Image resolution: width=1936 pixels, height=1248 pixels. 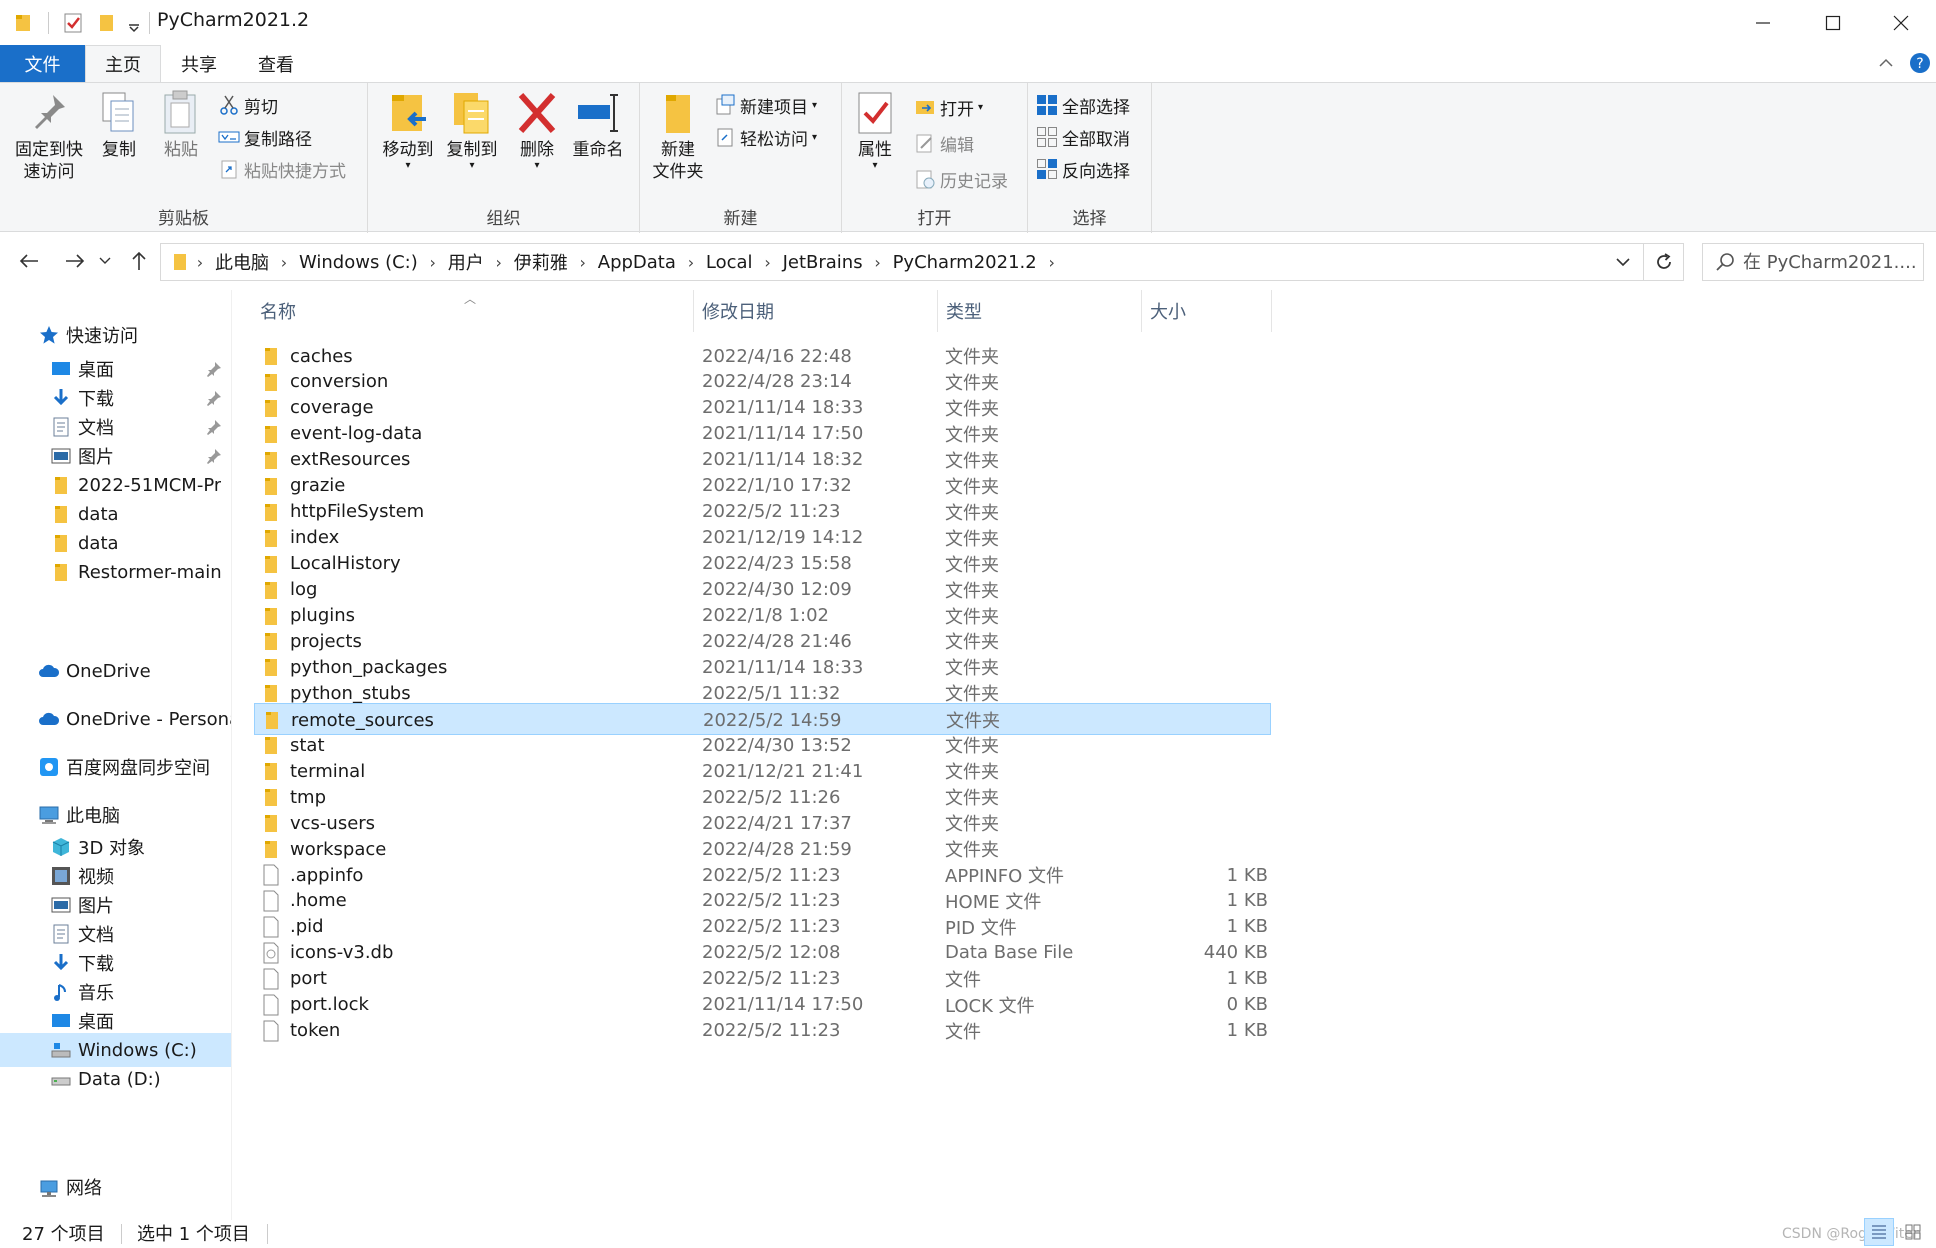 I want to click on chevron-up-icon, so click(x=1886, y=62).